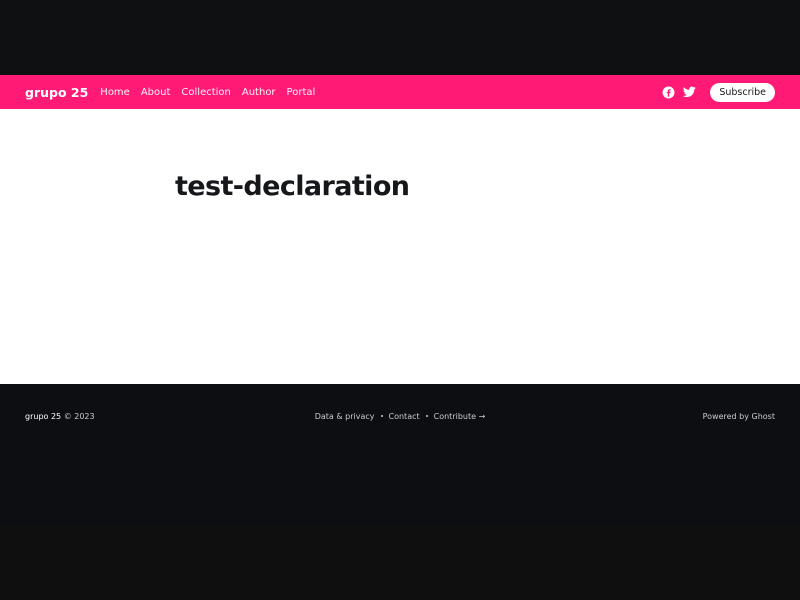  Describe the element at coordinates (668, 92) in the screenshot. I see `facebook-icon` at that location.